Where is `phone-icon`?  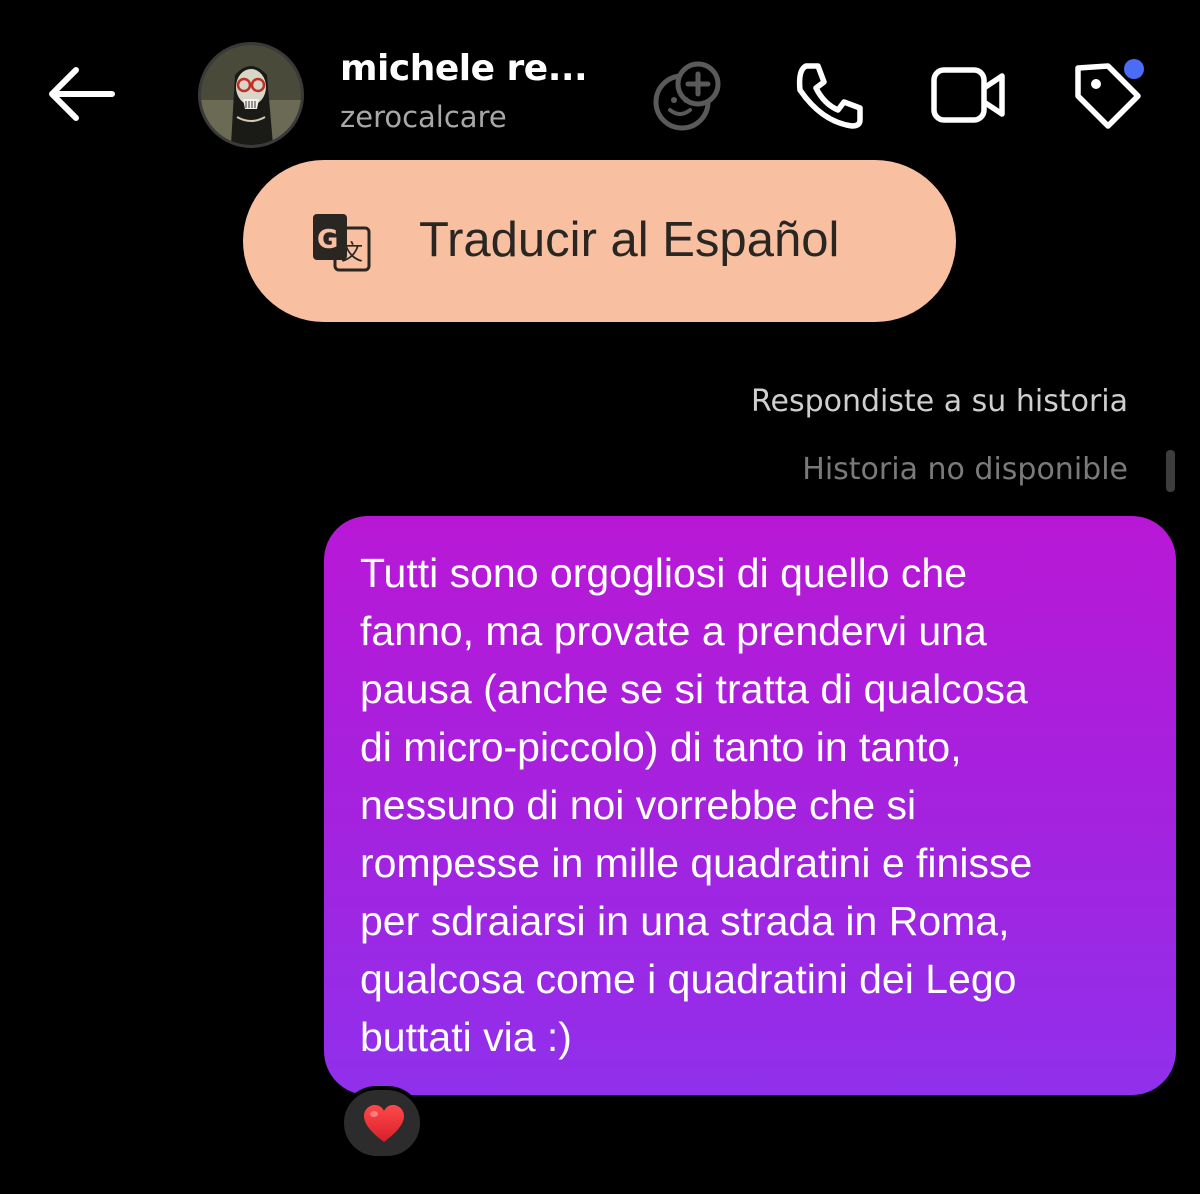 phone-icon is located at coordinates (829, 96).